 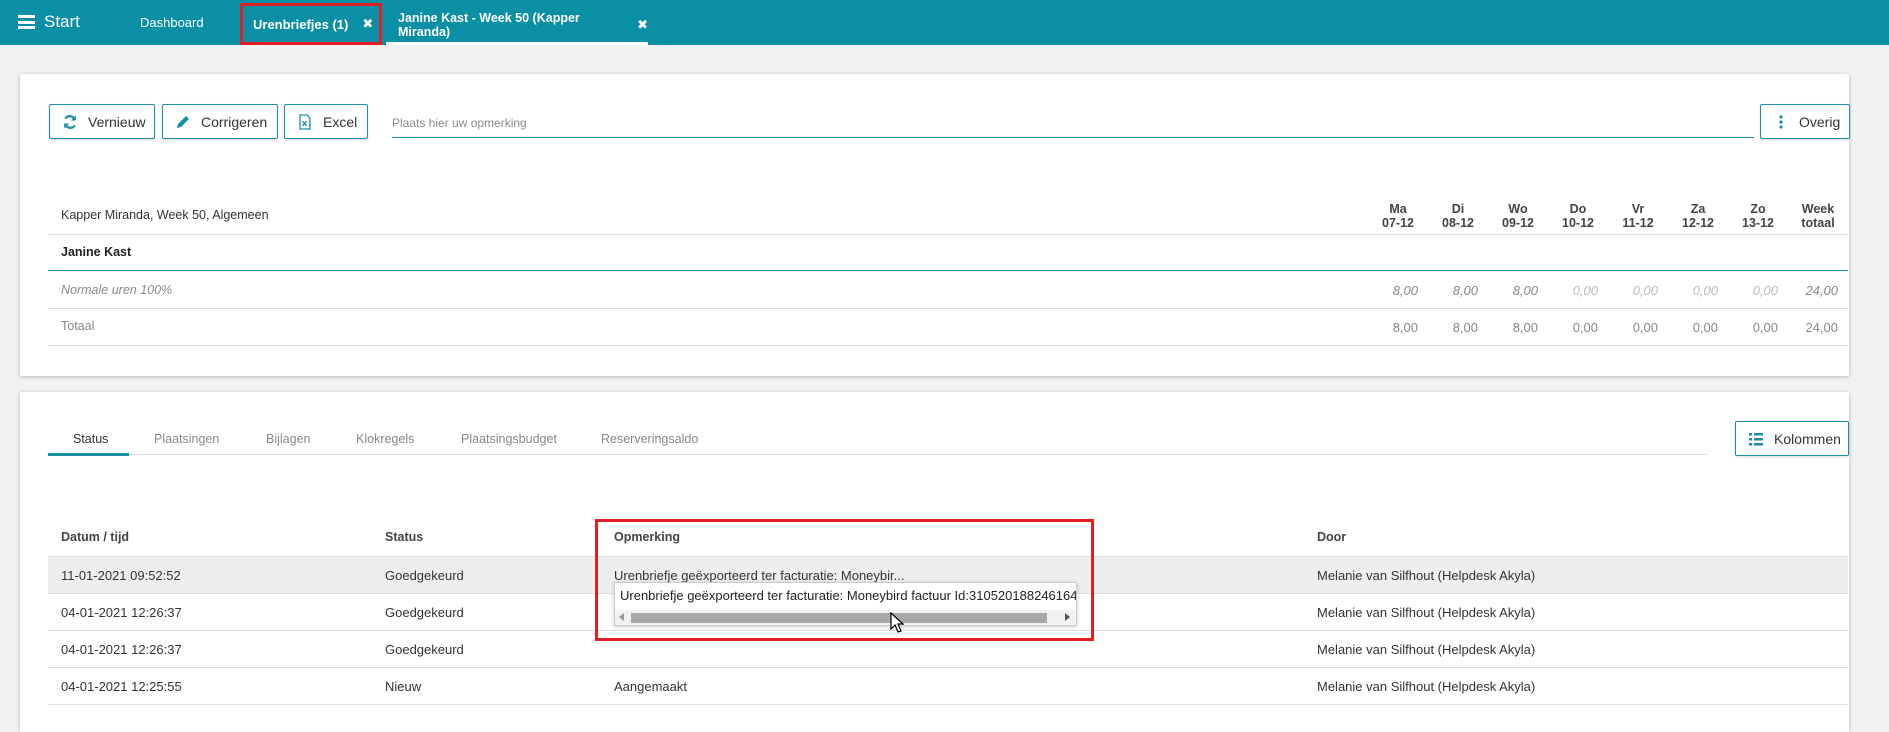 I want to click on refresh-button: Vernieuw, so click(x=102, y=121).